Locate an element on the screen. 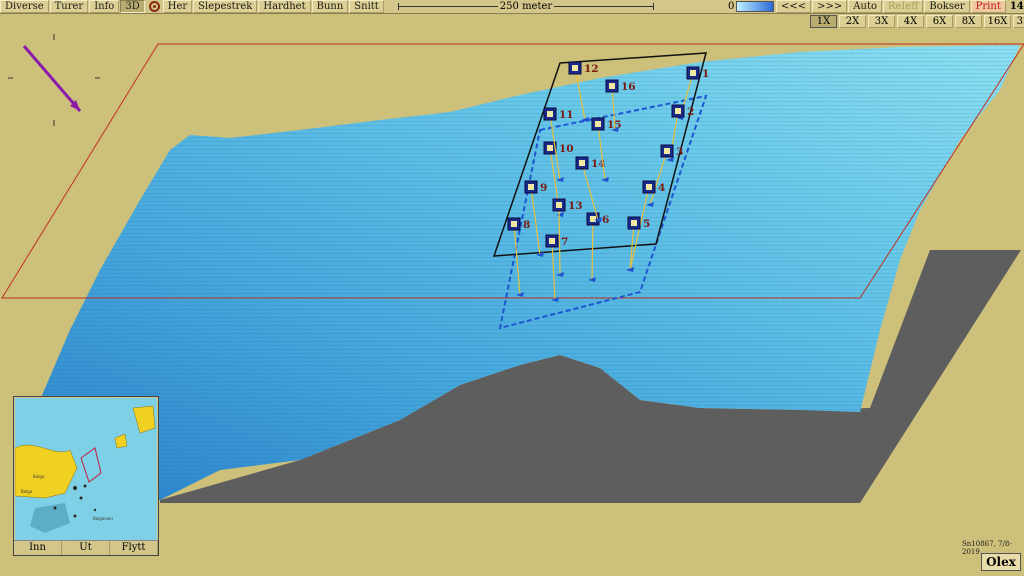 This screenshot has height=576, width=1024. zoom-8x: 8X is located at coordinates (968, 21).